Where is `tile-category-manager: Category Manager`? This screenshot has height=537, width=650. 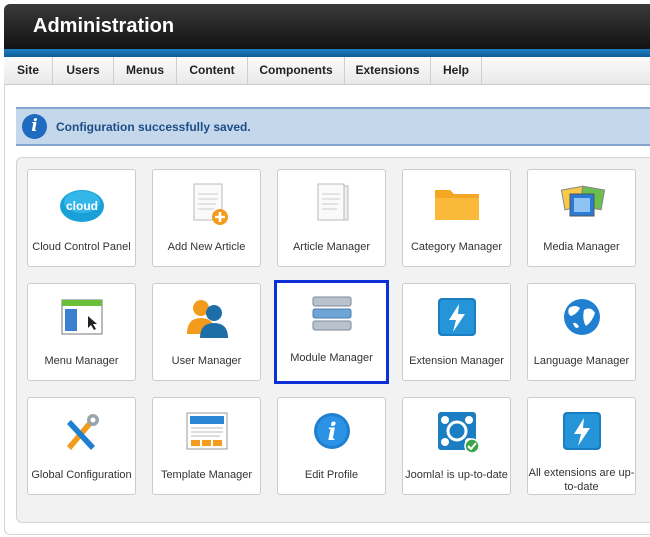
tile-category-manager: Category Manager is located at coordinates (456, 218).